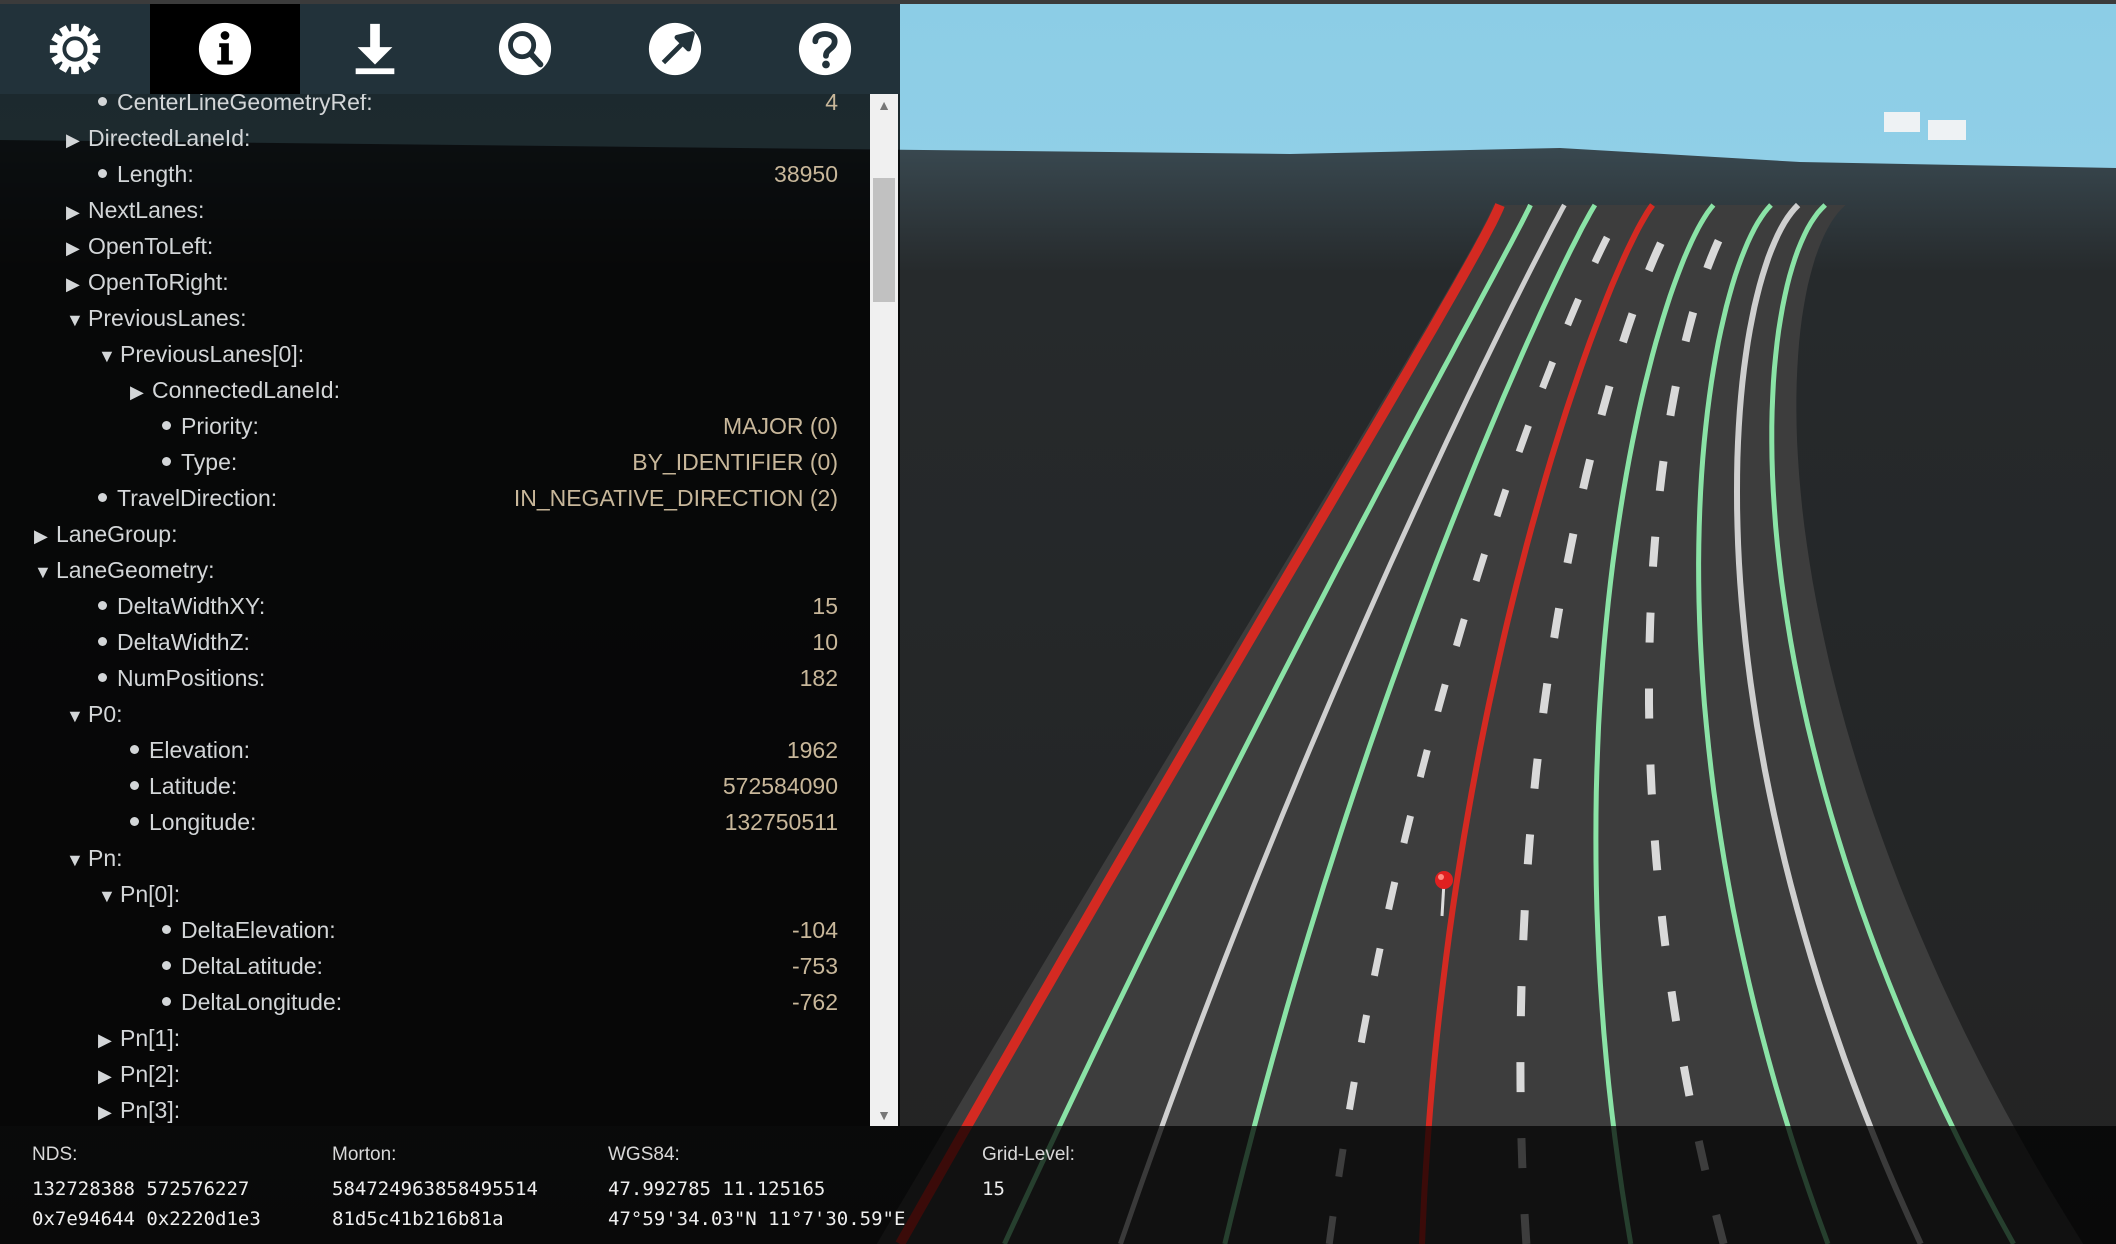  What do you see at coordinates (435, 1074) in the screenshot?
I see `tree-row: ▶ Pn[2]:` at bounding box center [435, 1074].